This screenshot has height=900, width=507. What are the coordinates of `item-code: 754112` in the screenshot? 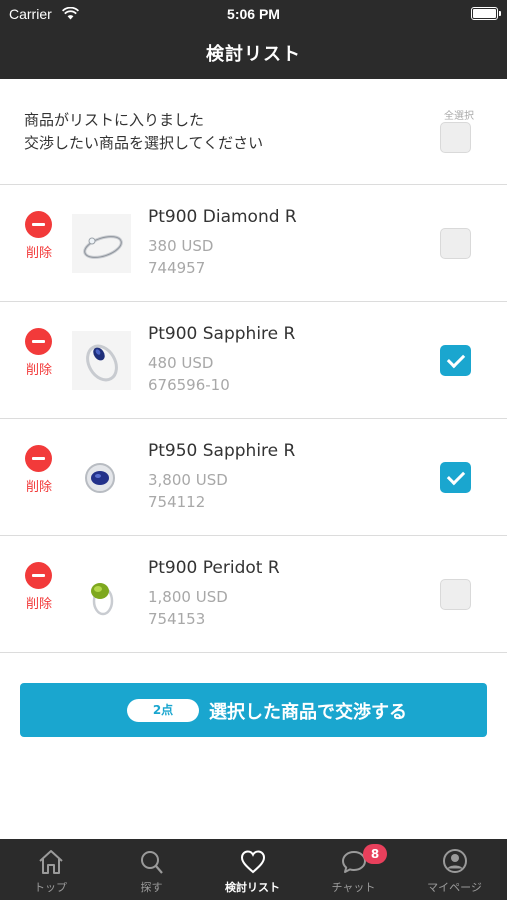 It's located at (177, 502).